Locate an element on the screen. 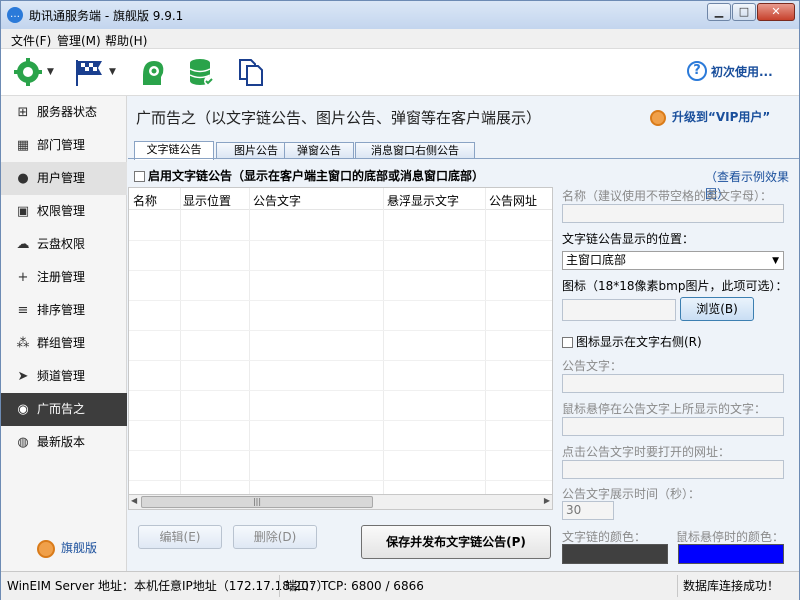 The image size is (800, 600). column-header: 名称 is located at coordinates (145, 200).